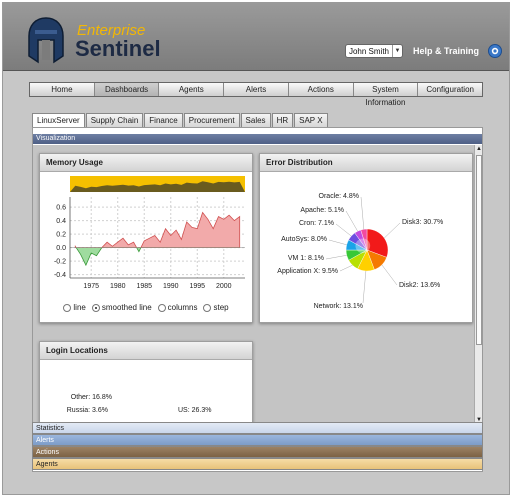 The image size is (512, 497). I want to click on pie-label: Cron: 7.1%, so click(316, 223).